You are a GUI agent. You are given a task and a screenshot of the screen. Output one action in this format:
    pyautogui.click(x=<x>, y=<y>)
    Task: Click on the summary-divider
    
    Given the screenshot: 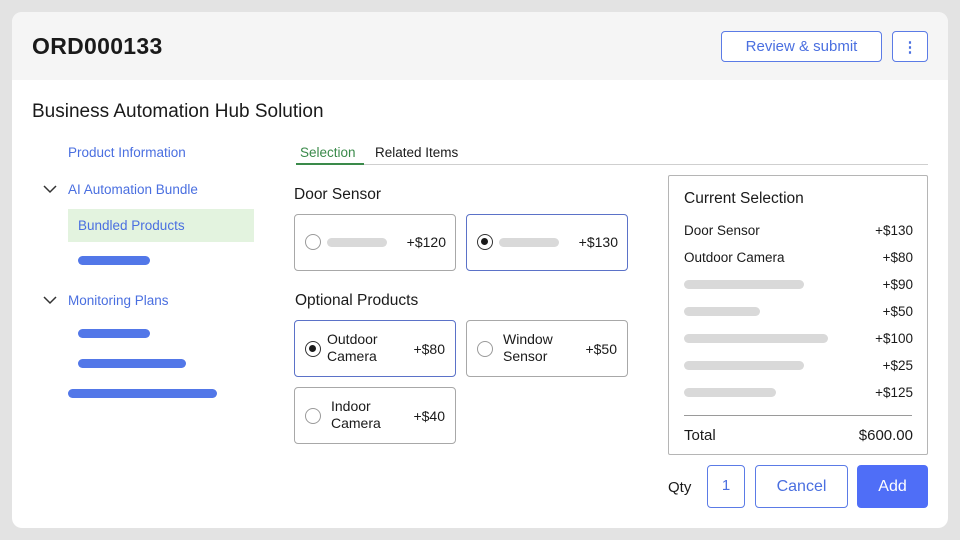 What is the action you would take?
    pyautogui.click(x=798, y=415)
    